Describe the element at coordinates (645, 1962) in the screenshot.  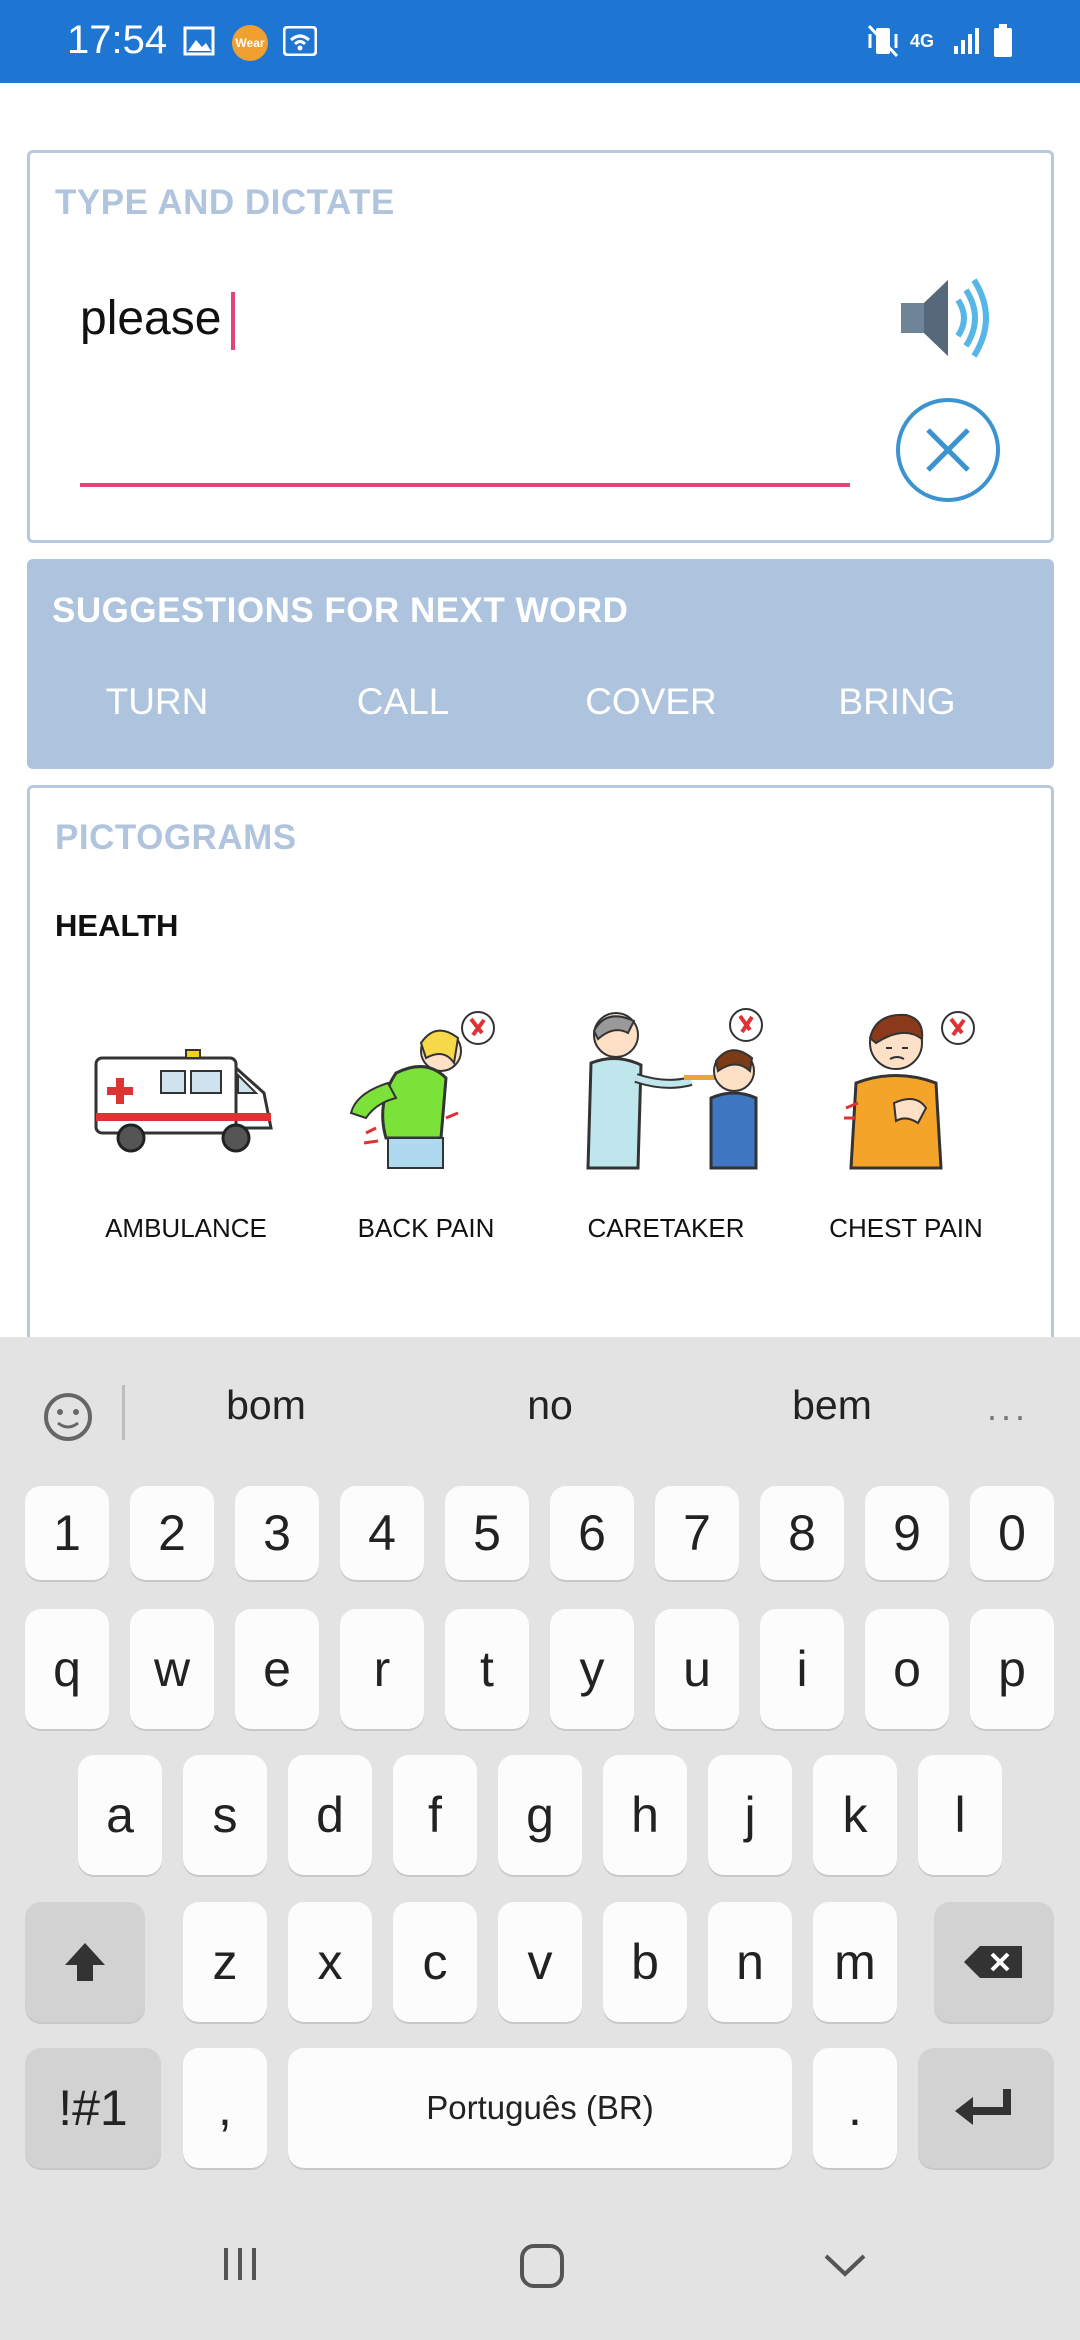
I see `key-b: b` at that location.